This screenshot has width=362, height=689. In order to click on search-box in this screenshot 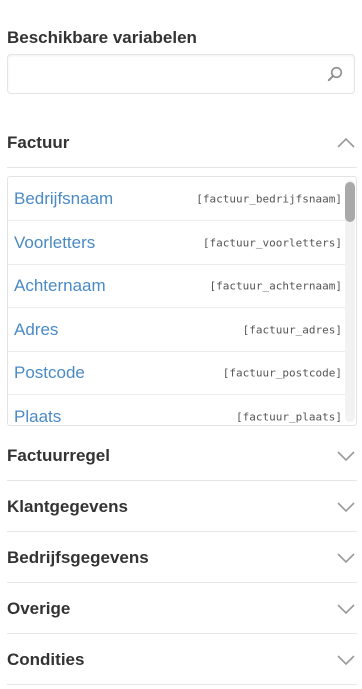, I will do `click(181, 74)`.